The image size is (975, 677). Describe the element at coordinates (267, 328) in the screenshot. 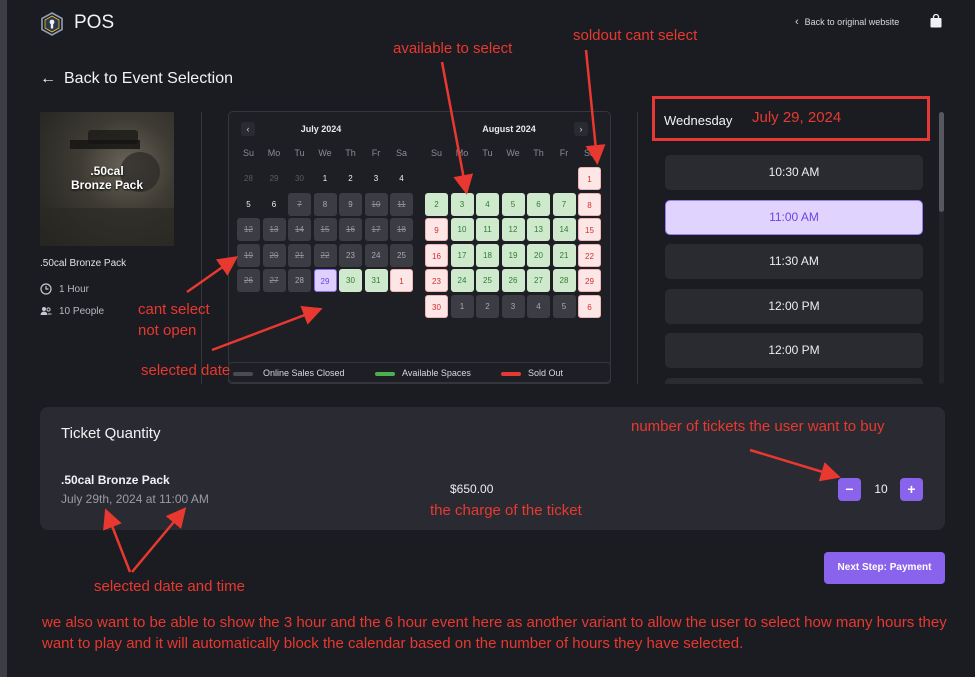

I see `arrow-selected-date` at that location.